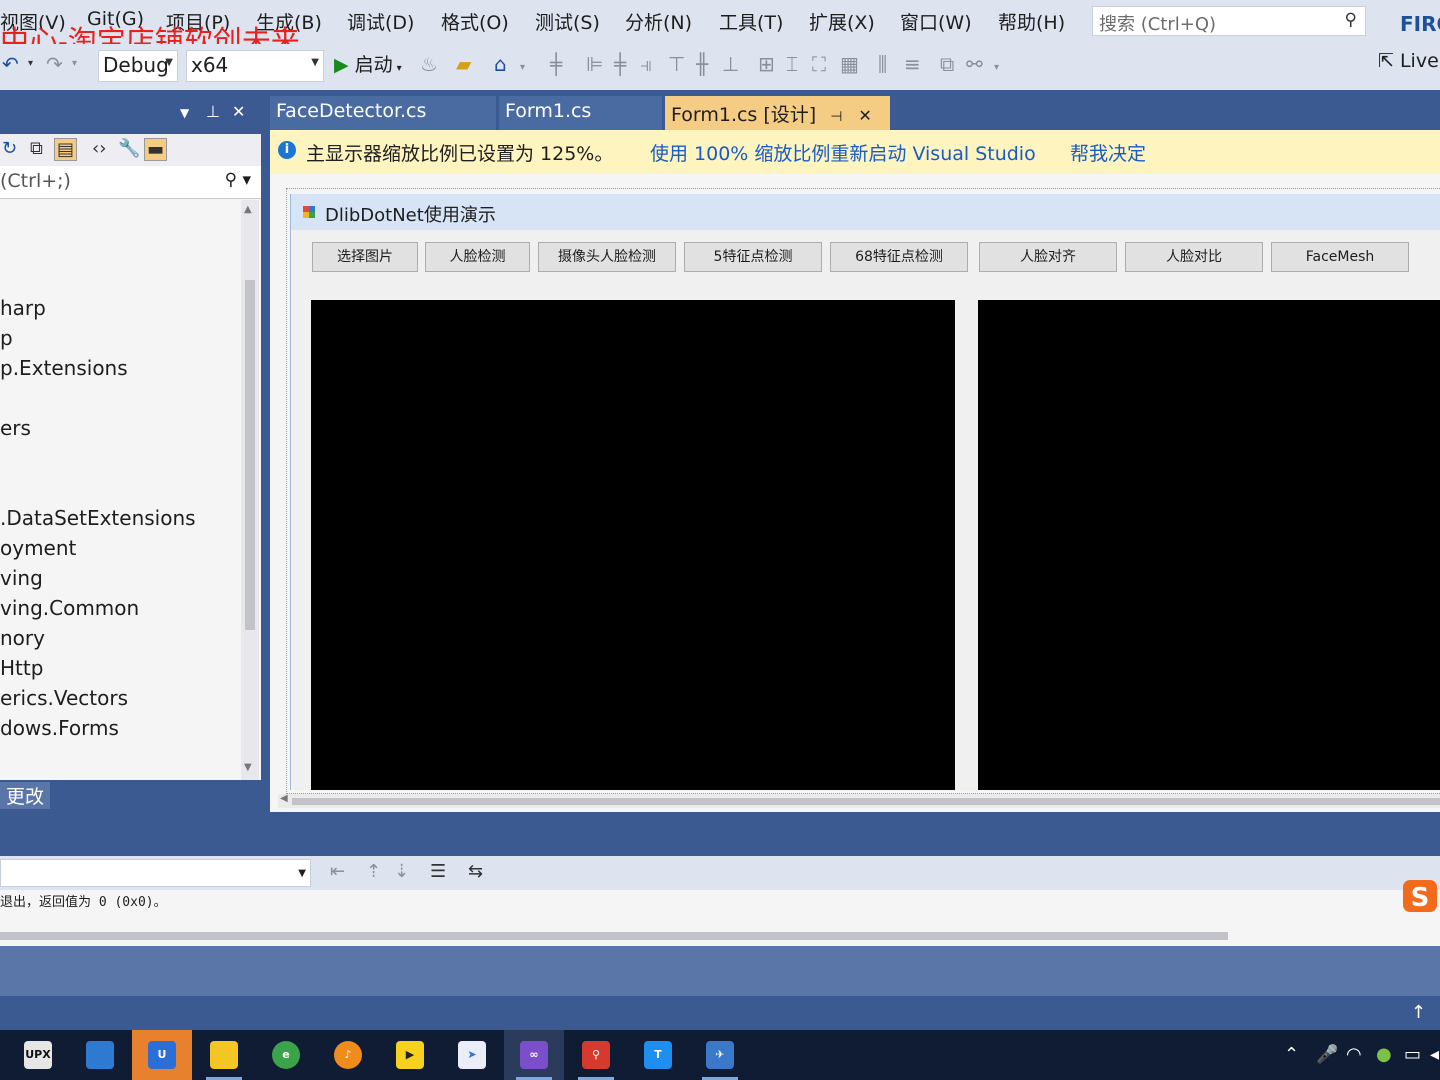 The image size is (1440, 1080). I want to click on taskbar-app-tencent-meeting: T, so click(658, 1055).